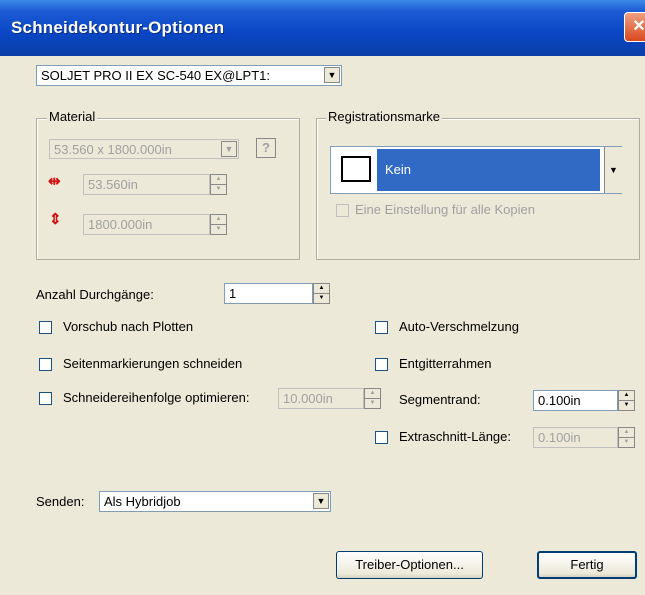 The image size is (645, 595). I want to click on registration-selected-highlight: Kein, so click(488, 170).